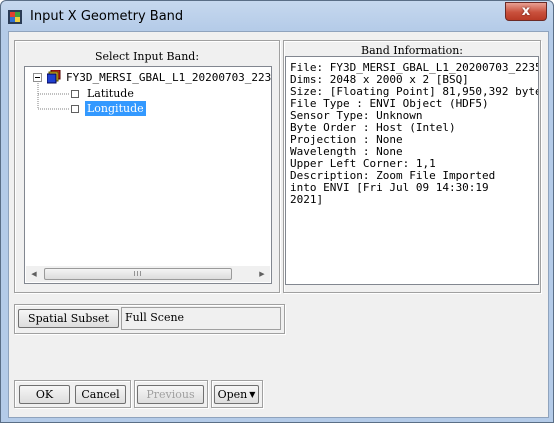  I want to click on spatial-subset-button: Spatial Subset, so click(68, 318).